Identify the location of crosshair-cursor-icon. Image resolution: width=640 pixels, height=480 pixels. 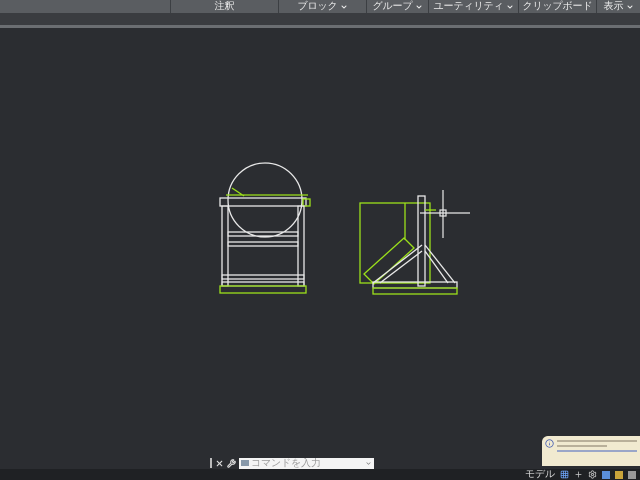
(445, 214).